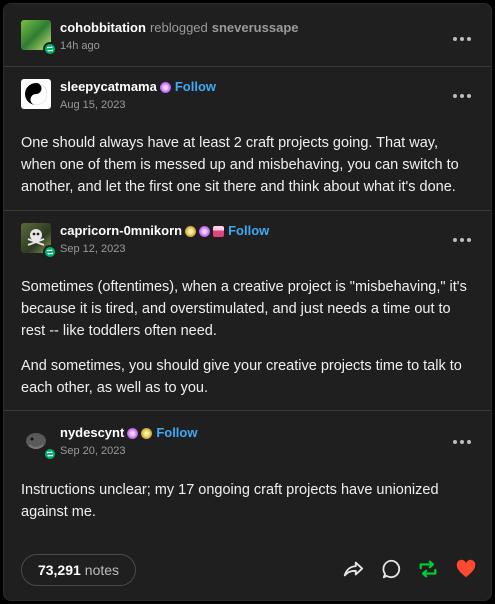  I want to click on reblog-time: 14h ago, so click(80, 46).